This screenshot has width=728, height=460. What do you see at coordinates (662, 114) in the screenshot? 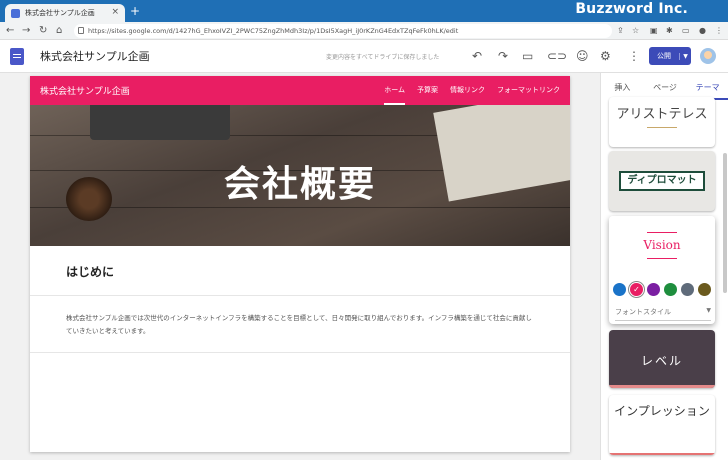
I see `theme-name: アリストテレス` at bounding box center [662, 114].